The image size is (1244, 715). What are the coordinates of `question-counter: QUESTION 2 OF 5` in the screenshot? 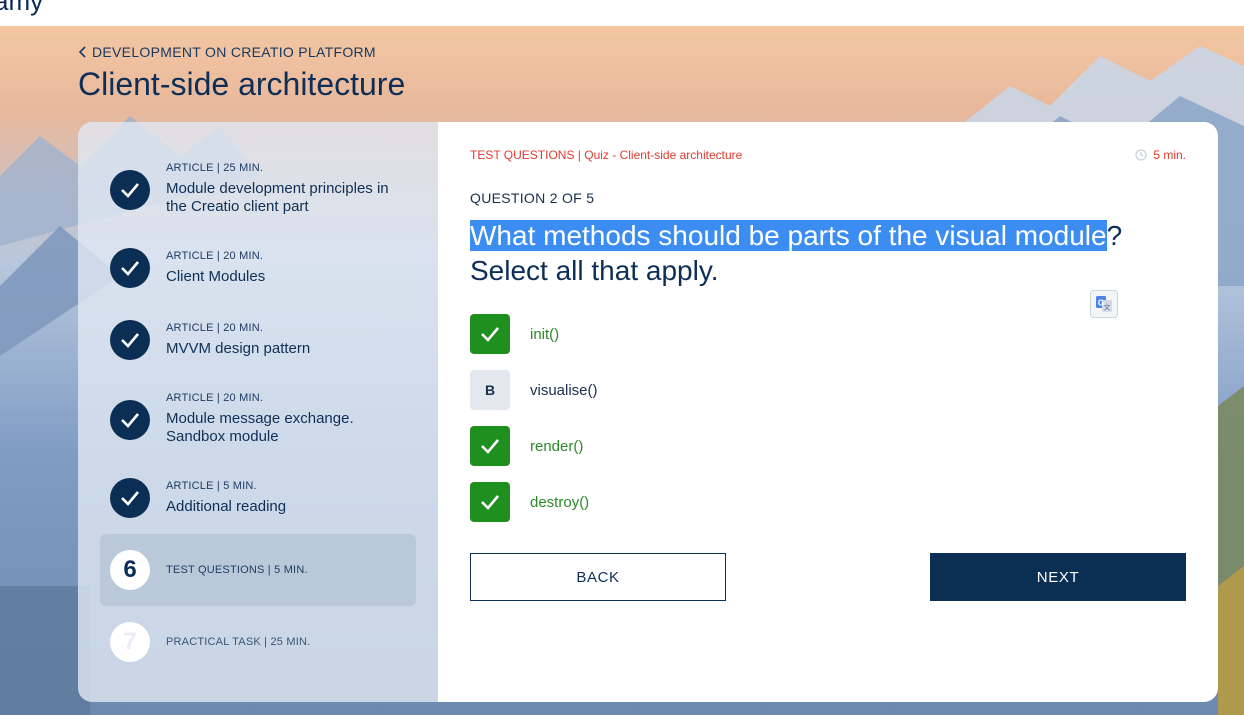 It's located at (532, 198).